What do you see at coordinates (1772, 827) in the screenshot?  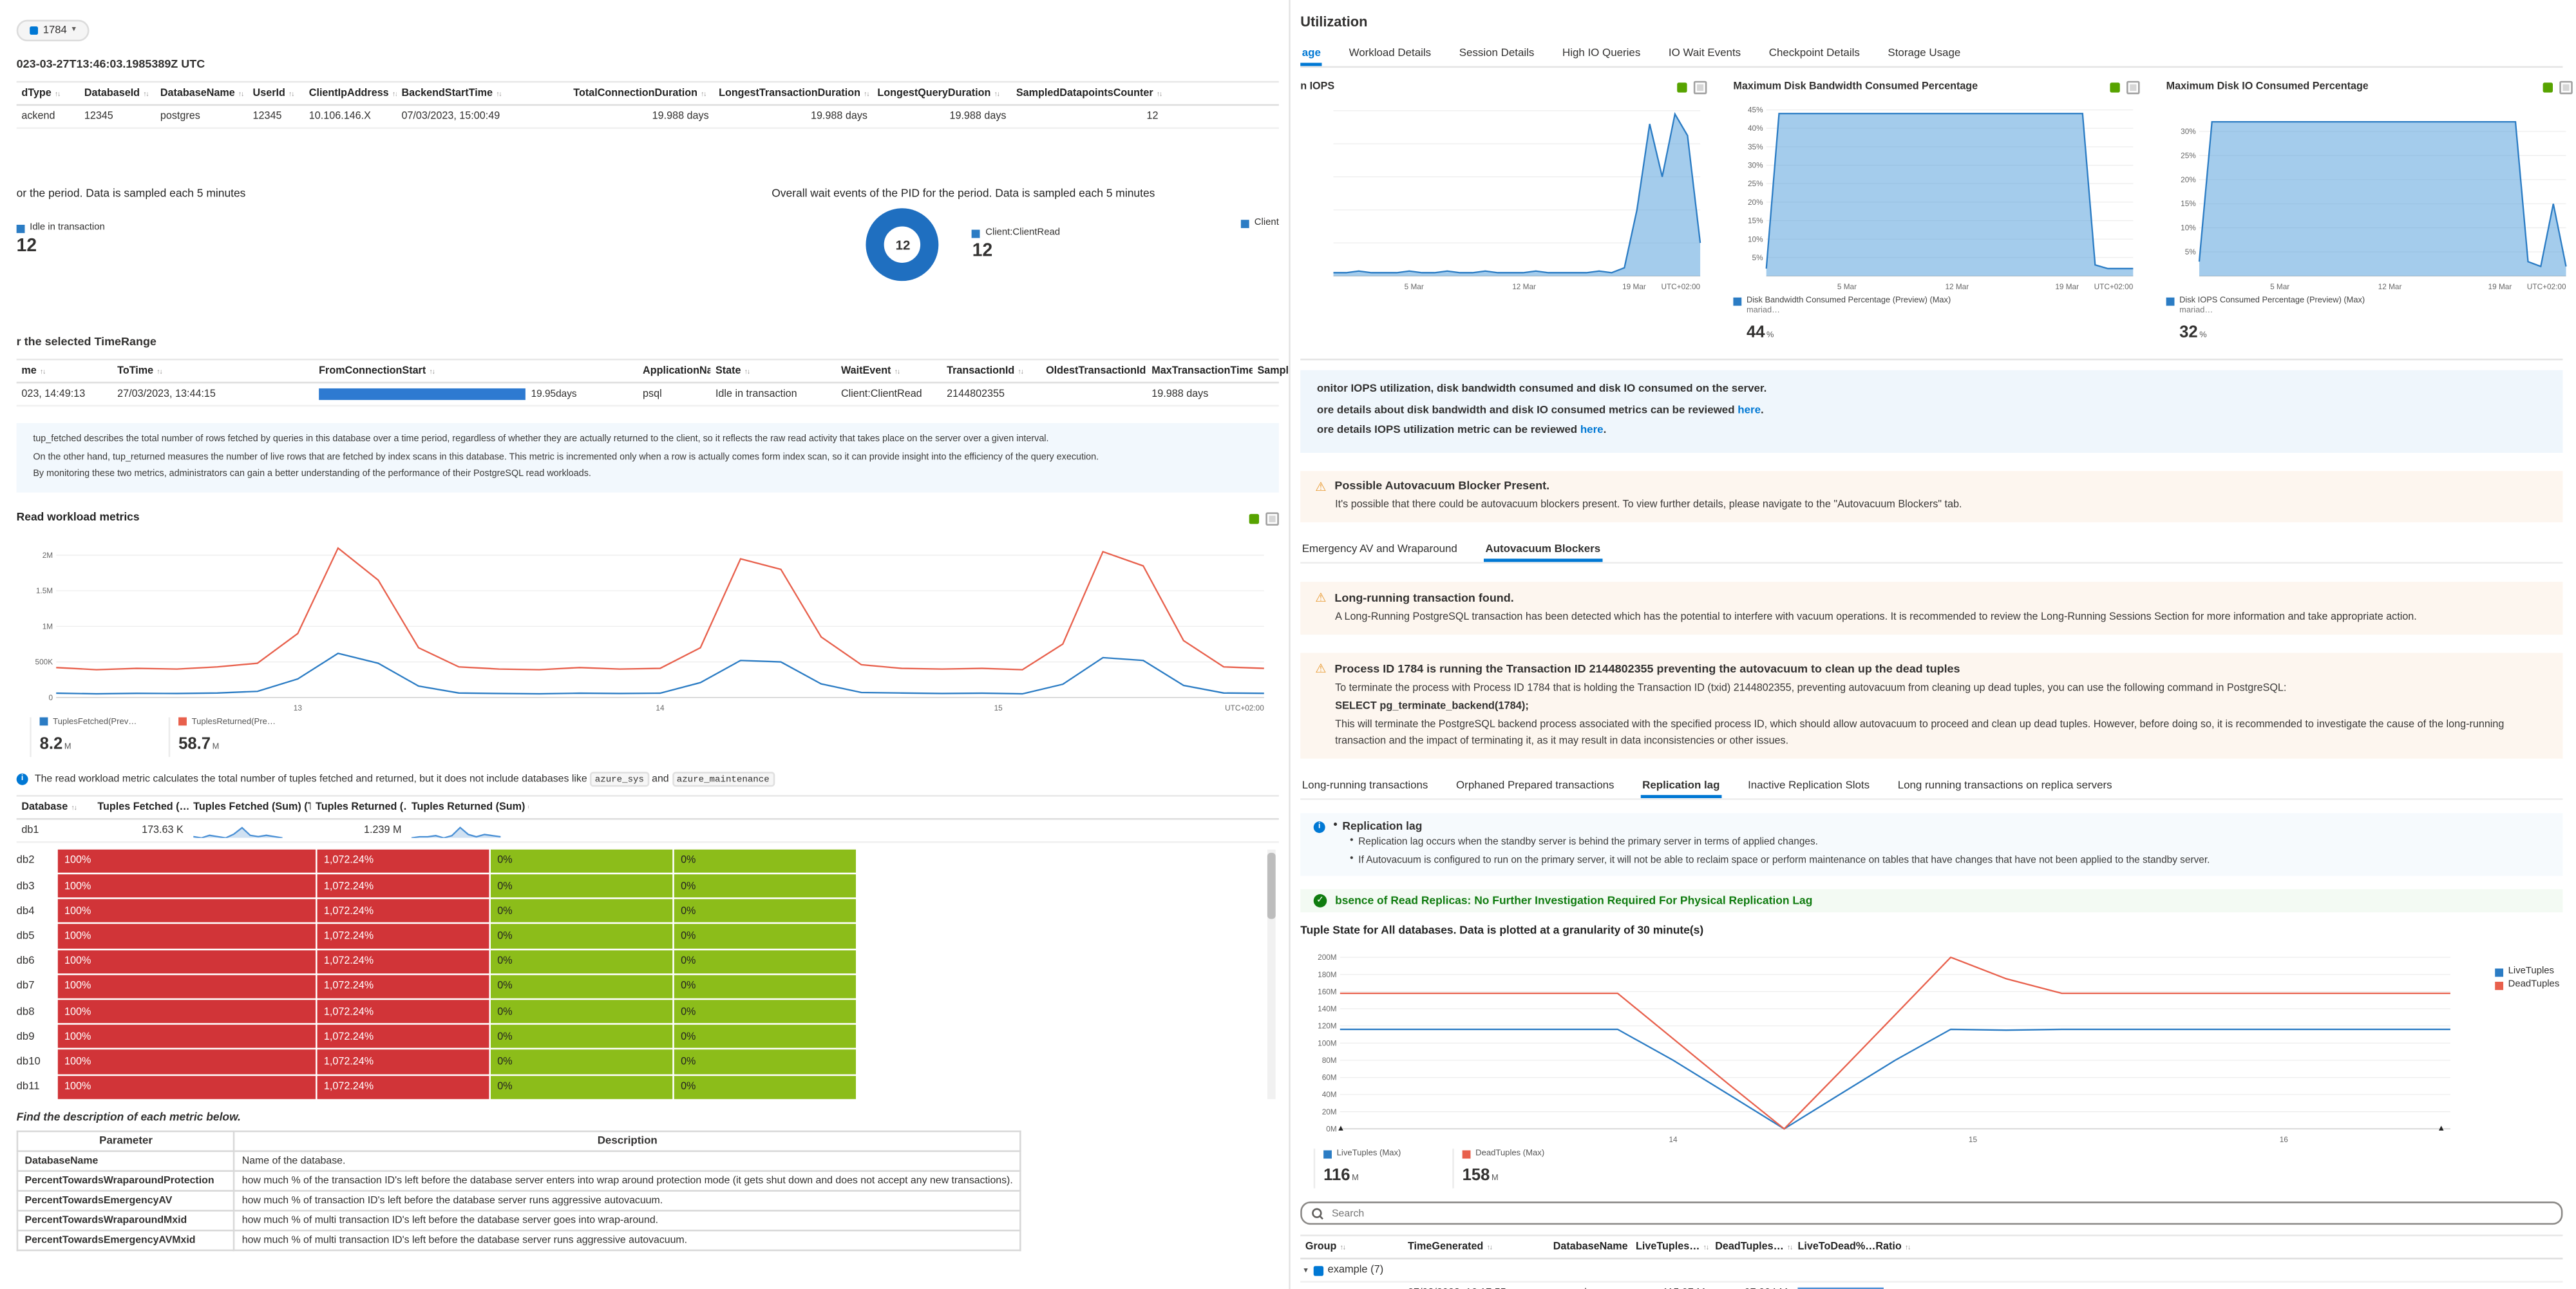 I see `replication-info-title-row: • Replication lag` at bounding box center [1772, 827].